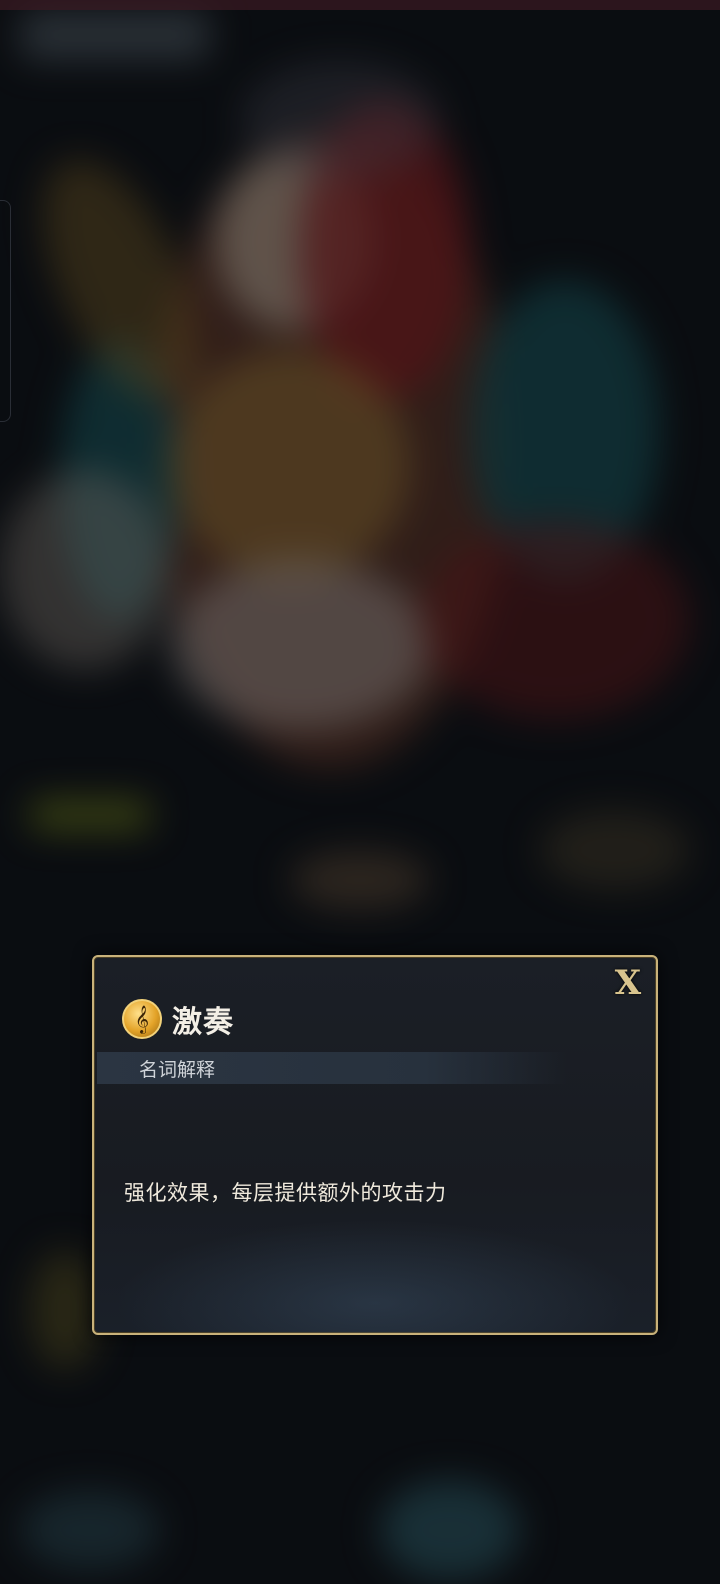 The width and height of the screenshot is (720, 1584). Describe the element at coordinates (285, 1193) in the screenshot. I see `term-description: 强化效果，每层提供额外的攻击力` at that location.